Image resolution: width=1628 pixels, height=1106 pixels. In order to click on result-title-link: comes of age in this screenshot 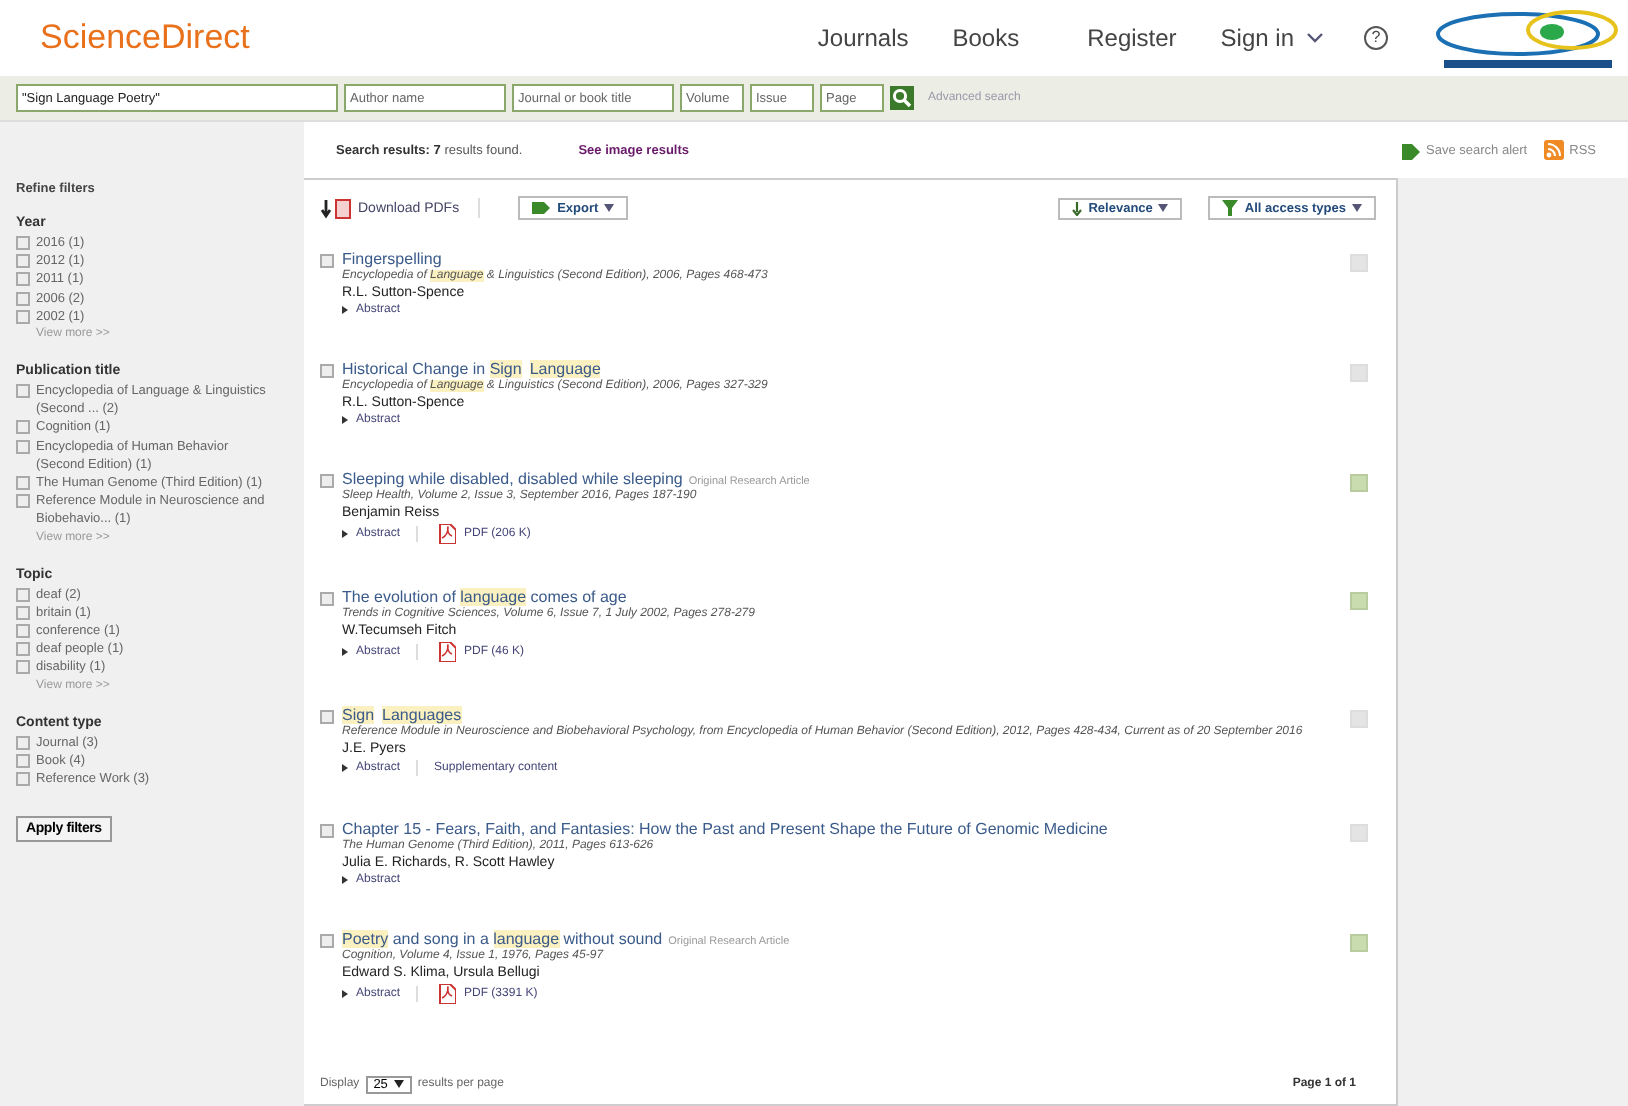, I will do `click(576, 597)`.